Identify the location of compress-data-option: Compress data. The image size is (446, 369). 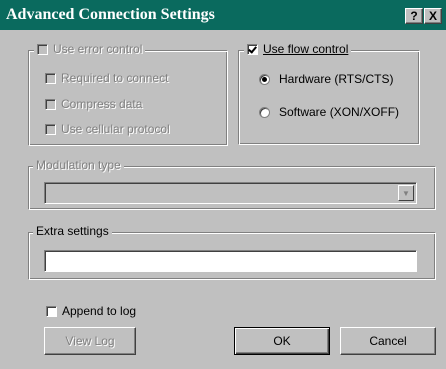
(93, 104).